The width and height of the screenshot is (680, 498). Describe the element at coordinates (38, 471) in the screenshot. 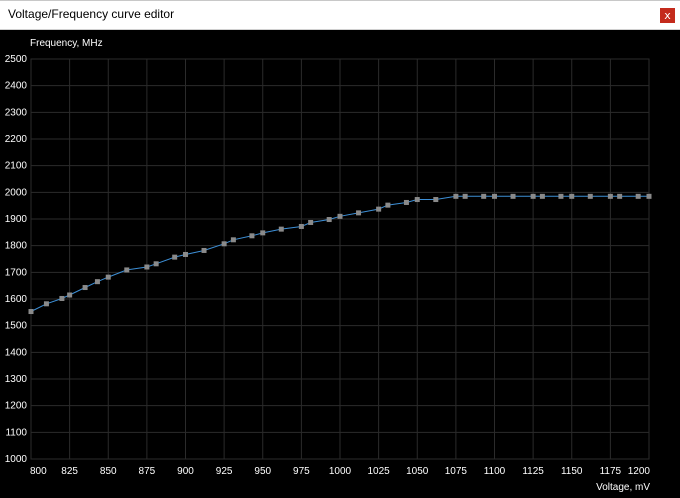

I see `x-tick-label: 800` at that location.